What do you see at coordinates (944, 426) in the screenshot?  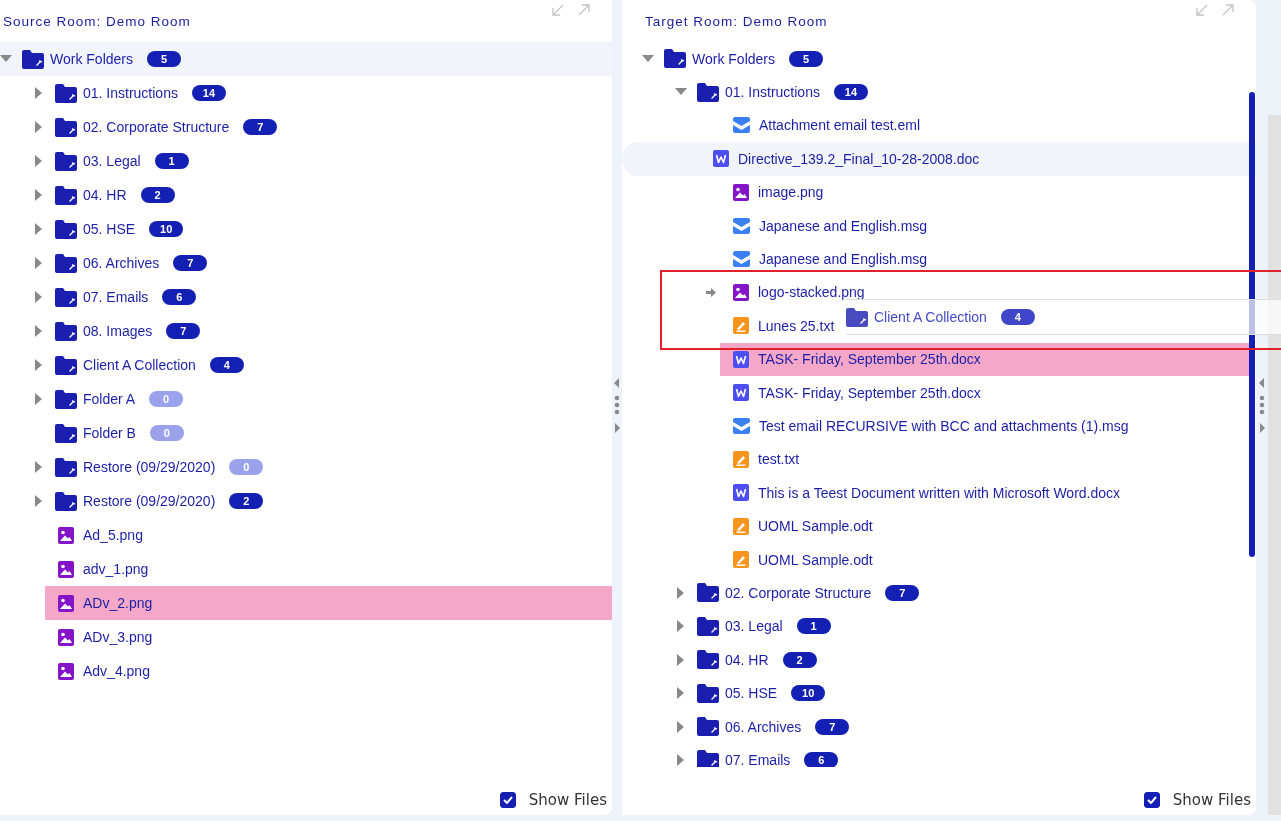 I see `item-label: Test email RECURSIVE with BCC and attachments (1).msg` at bounding box center [944, 426].